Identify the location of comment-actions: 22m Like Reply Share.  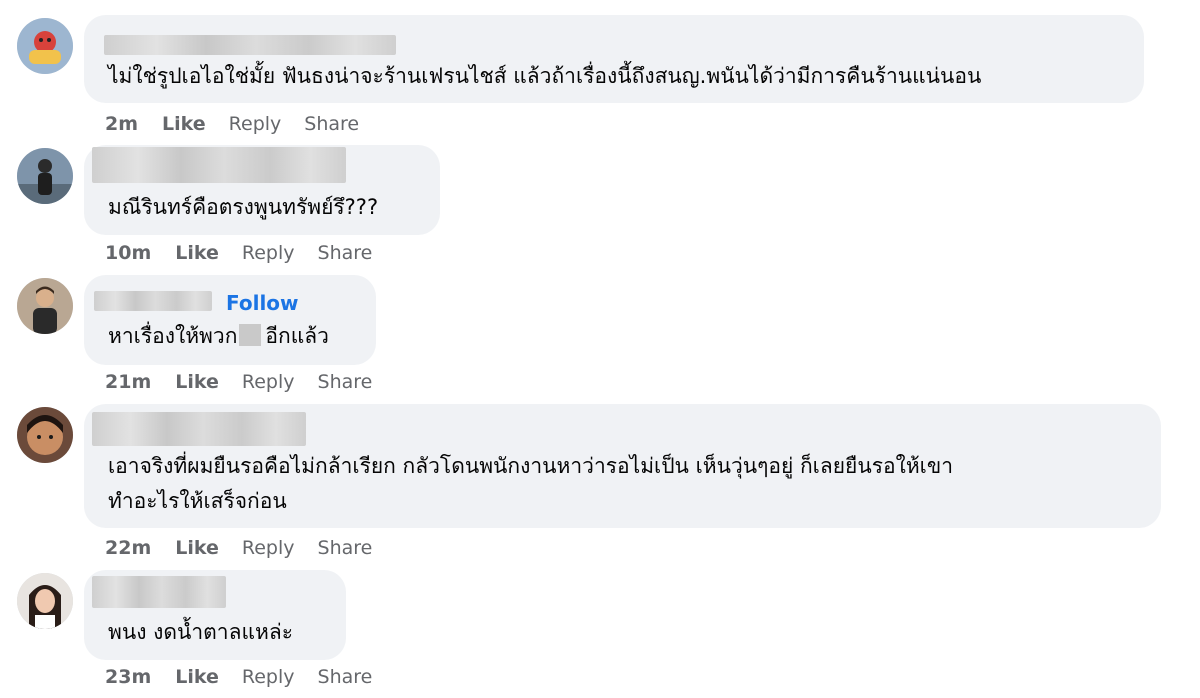
(250, 548).